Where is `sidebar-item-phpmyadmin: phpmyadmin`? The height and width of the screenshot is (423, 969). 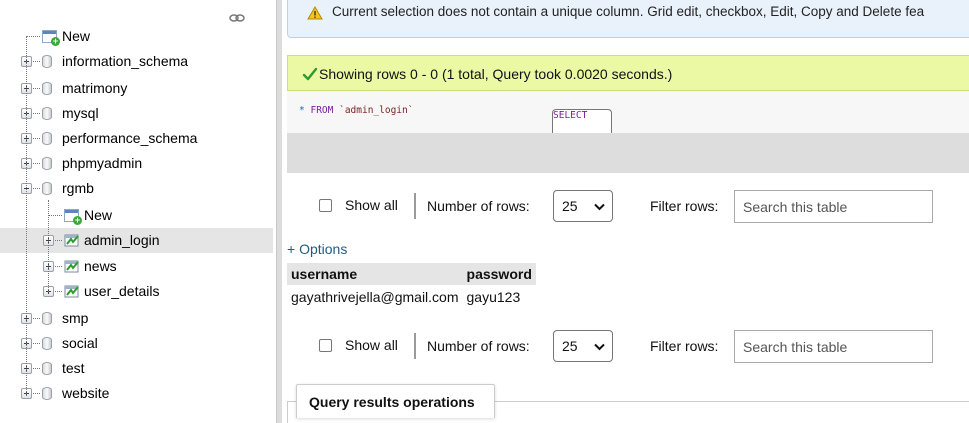 sidebar-item-phpmyadmin: phpmyadmin is located at coordinates (136, 163).